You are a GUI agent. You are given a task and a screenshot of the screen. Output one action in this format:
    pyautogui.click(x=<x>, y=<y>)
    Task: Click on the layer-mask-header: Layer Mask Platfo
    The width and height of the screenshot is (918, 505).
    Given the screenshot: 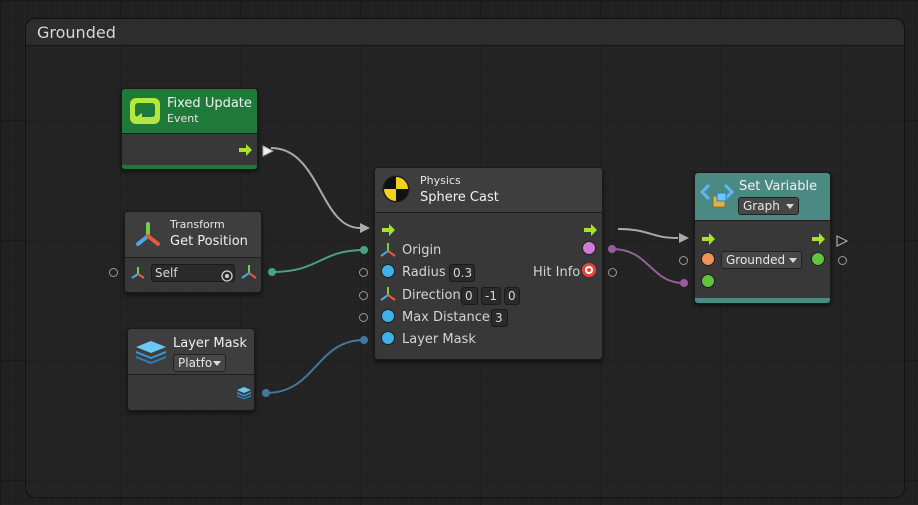 What is the action you would take?
    pyautogui.click(x=191, y=352)
    